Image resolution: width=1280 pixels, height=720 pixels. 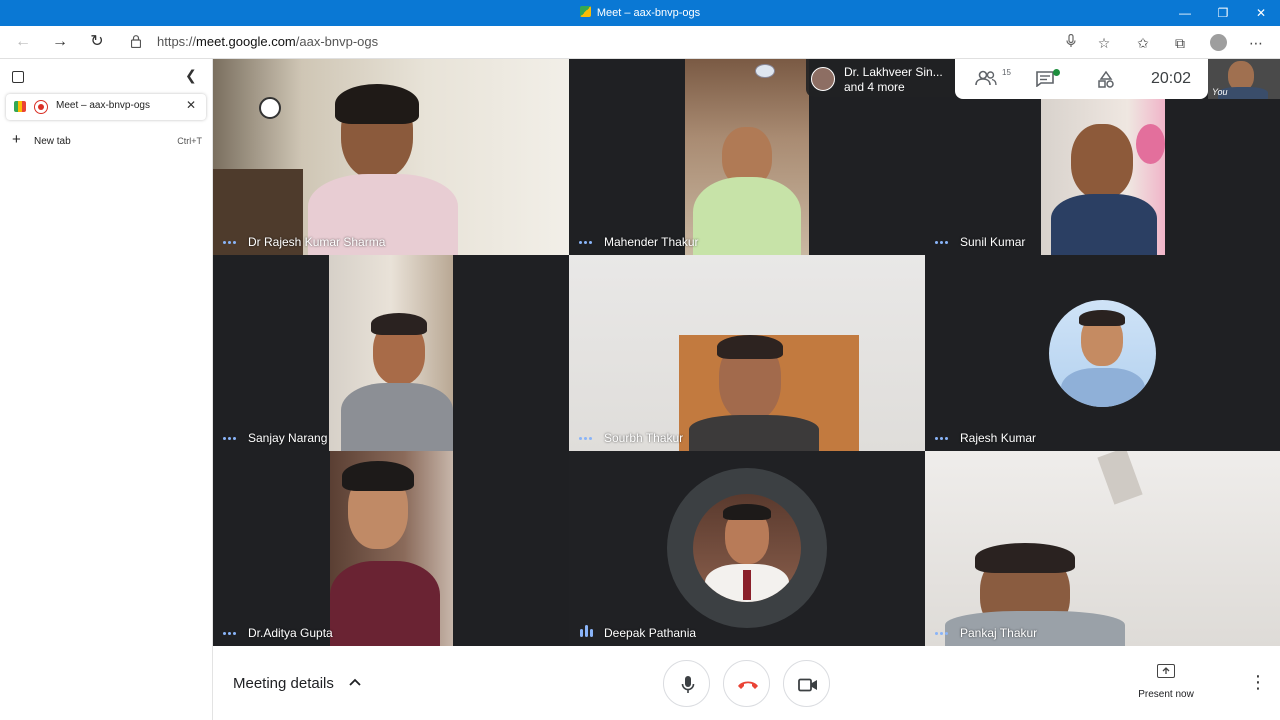 What do you see at coordinates (1106, 80) in the screenshot?
I see `activities-icon` at bounding box center [1106, 80].